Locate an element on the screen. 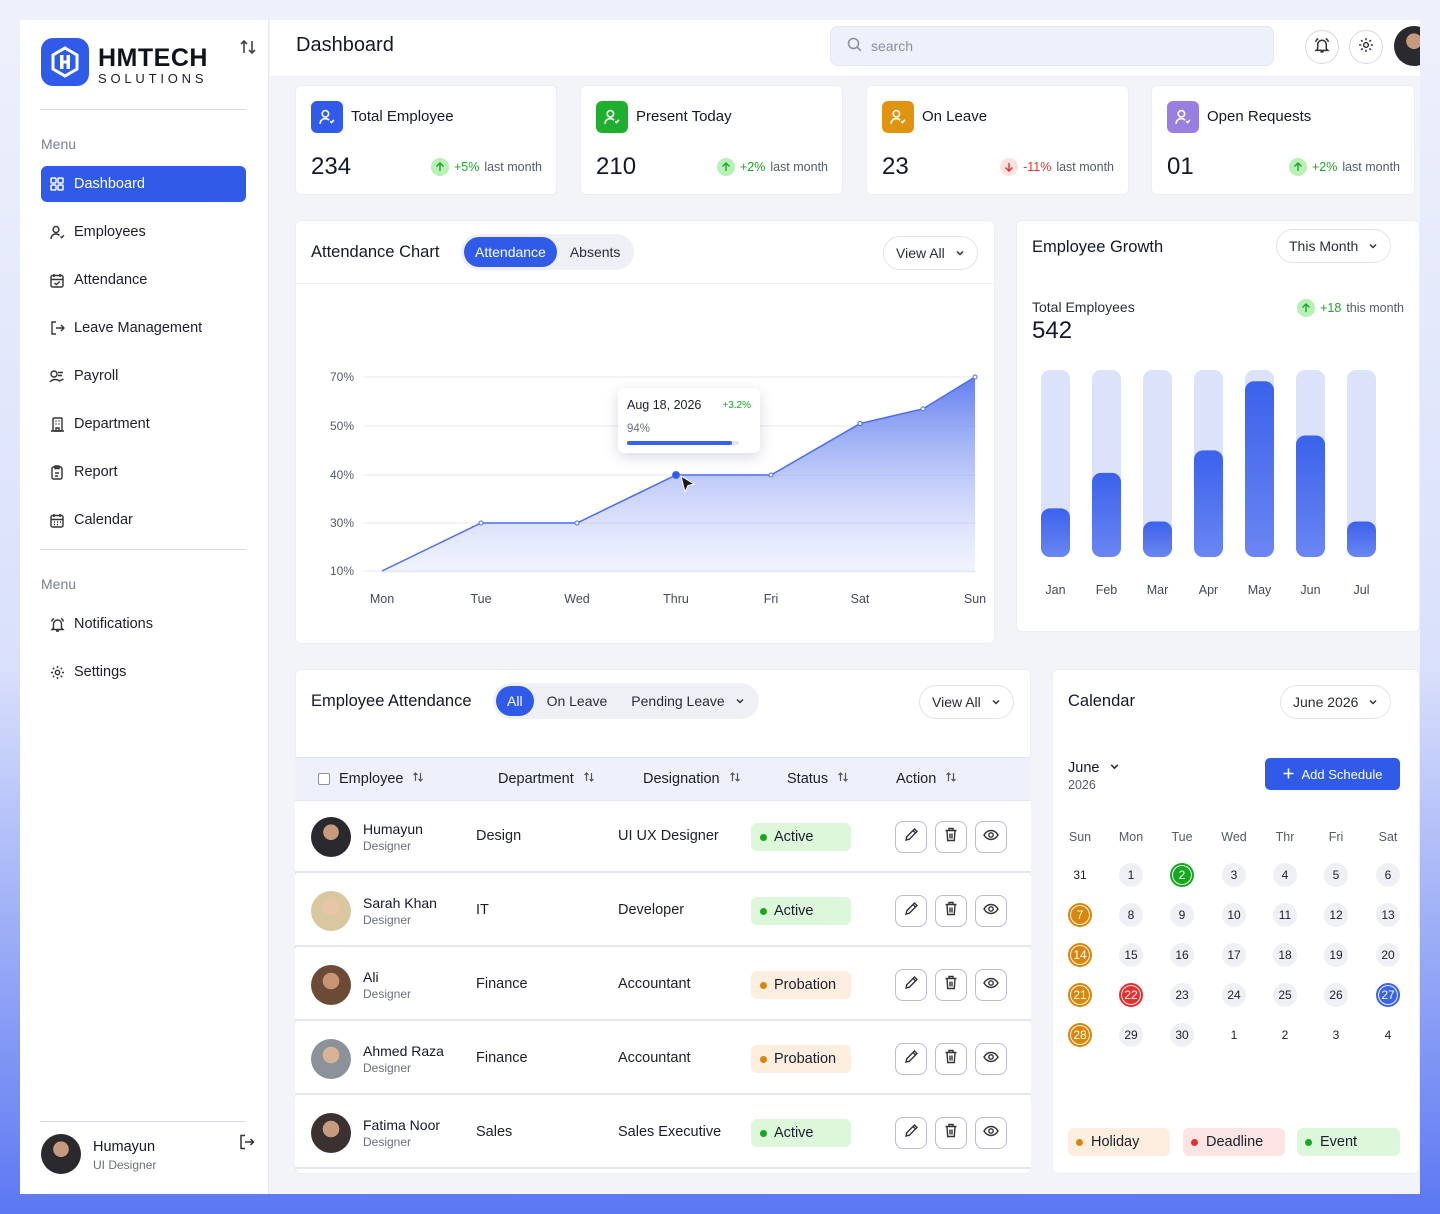  sidebar-item-dashboard: Dashboard is located at coordinates (143, 184).